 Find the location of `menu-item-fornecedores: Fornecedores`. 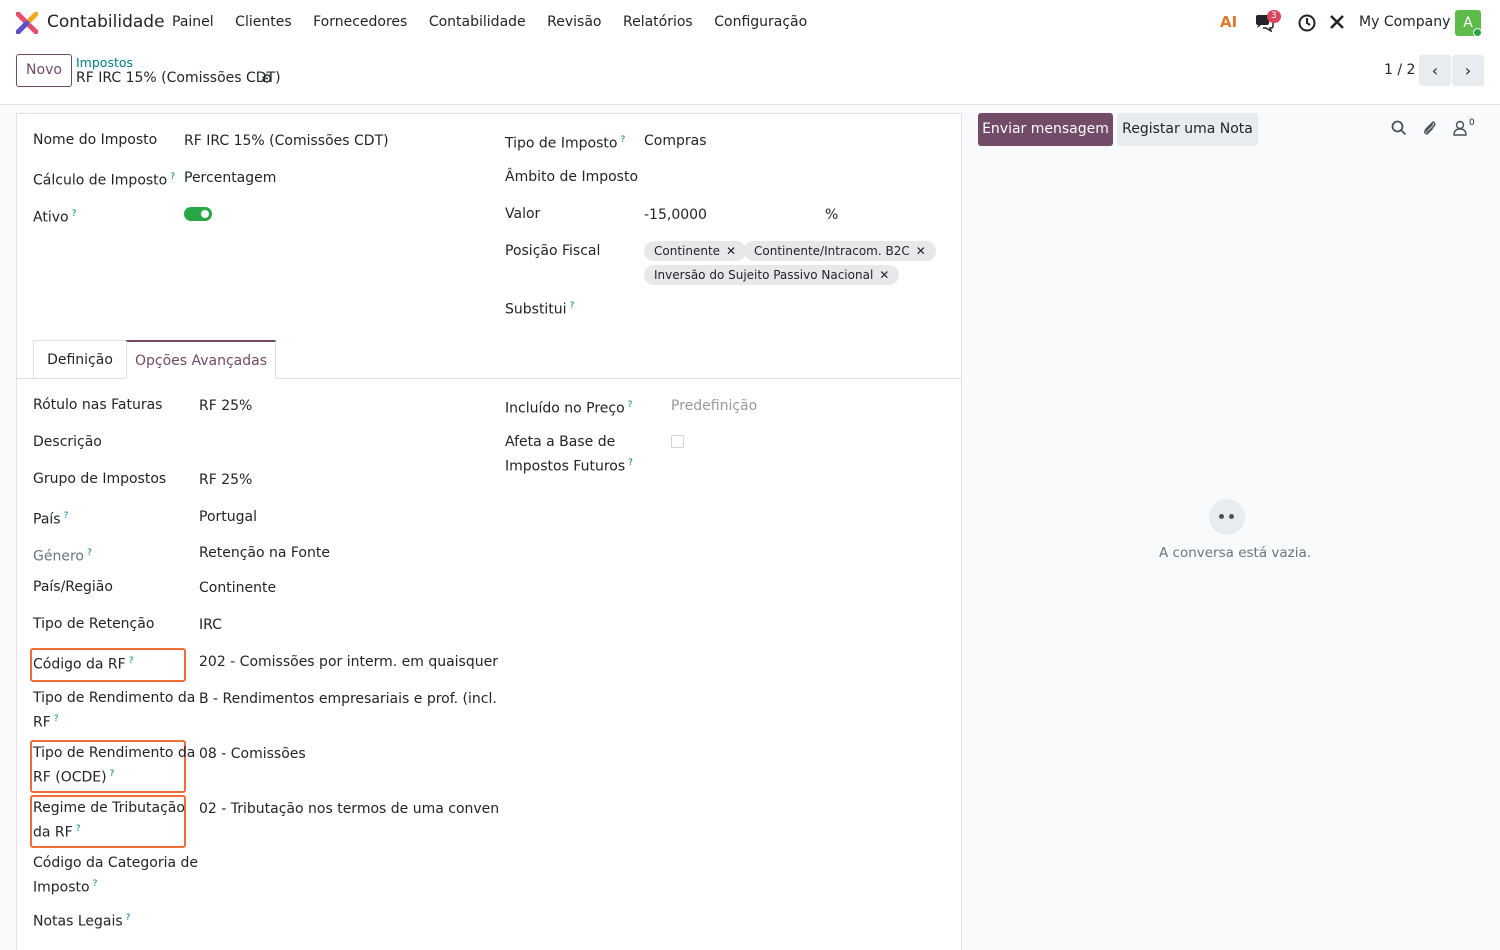

menu-item-fornecedores: Fornecedores is located at coordinates (360, 22).